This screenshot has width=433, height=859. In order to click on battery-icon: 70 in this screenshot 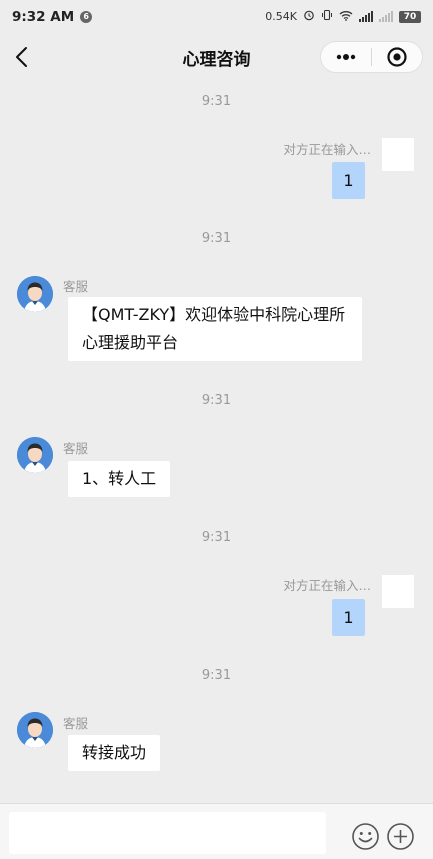, I will do `click(410, 16)`.